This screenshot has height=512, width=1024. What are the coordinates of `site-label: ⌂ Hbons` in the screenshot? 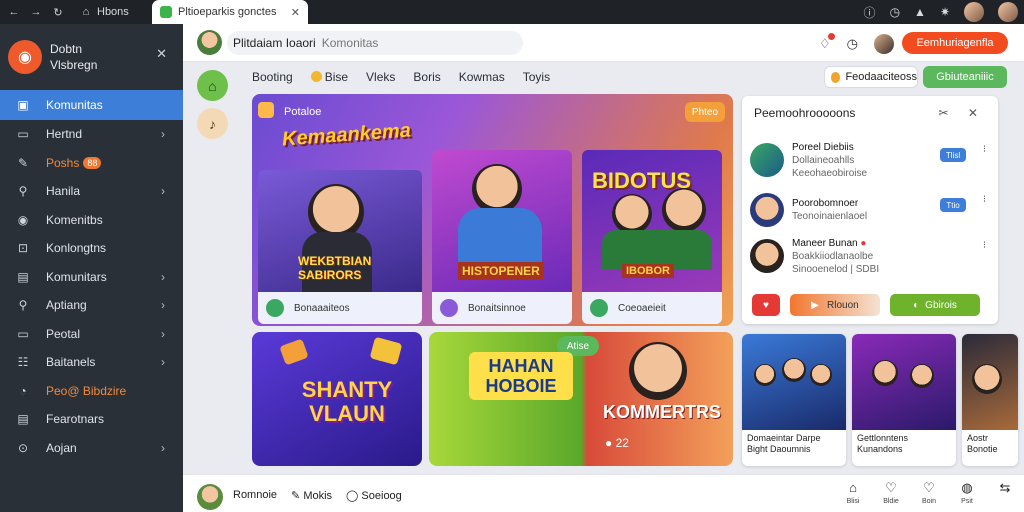 It's located at (104, 12).